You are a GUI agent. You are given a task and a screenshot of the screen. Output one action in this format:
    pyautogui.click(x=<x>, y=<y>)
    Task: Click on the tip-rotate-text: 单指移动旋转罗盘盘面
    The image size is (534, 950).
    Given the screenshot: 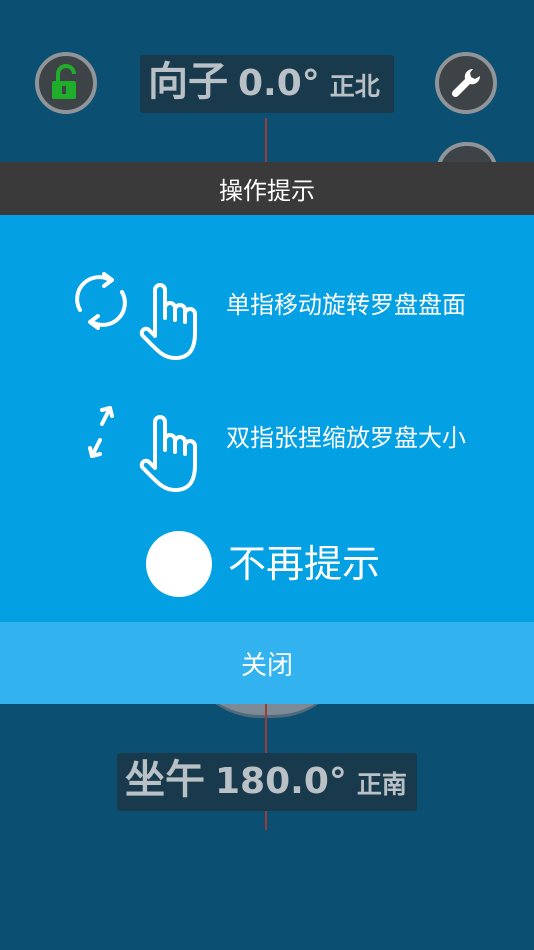 What is the action you would take?
    pyautogui.click(x=346, y=305)
    